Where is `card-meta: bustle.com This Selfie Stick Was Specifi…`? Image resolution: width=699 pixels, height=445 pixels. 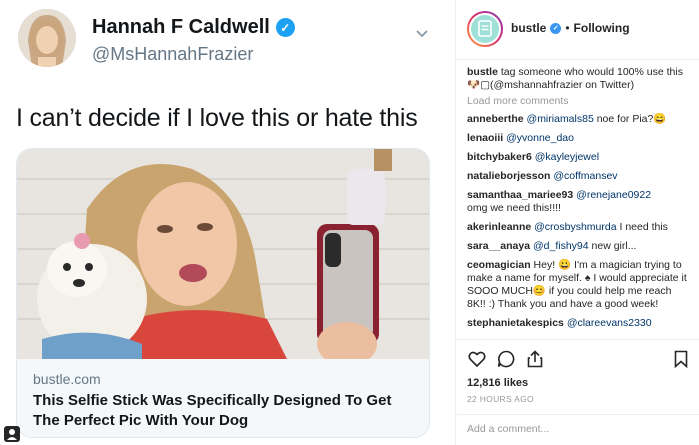 card-meta: bustle.com This Selfie Stick Was Specifi… is located at coordinates (223, 398).